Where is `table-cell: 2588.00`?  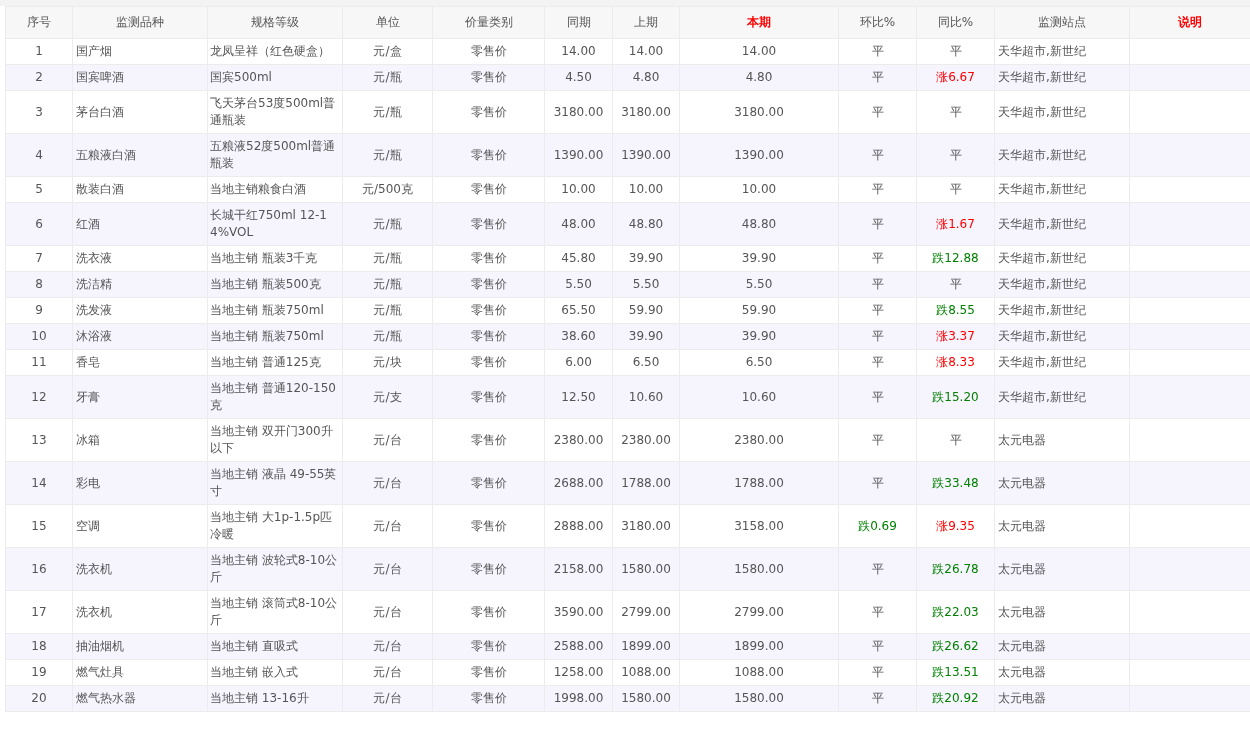 table-cell: 2588.00 is located at coordinates (578, 646).